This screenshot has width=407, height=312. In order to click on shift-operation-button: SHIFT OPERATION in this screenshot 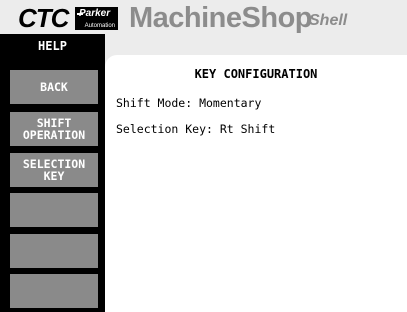, I will do `click(54, 129)`.